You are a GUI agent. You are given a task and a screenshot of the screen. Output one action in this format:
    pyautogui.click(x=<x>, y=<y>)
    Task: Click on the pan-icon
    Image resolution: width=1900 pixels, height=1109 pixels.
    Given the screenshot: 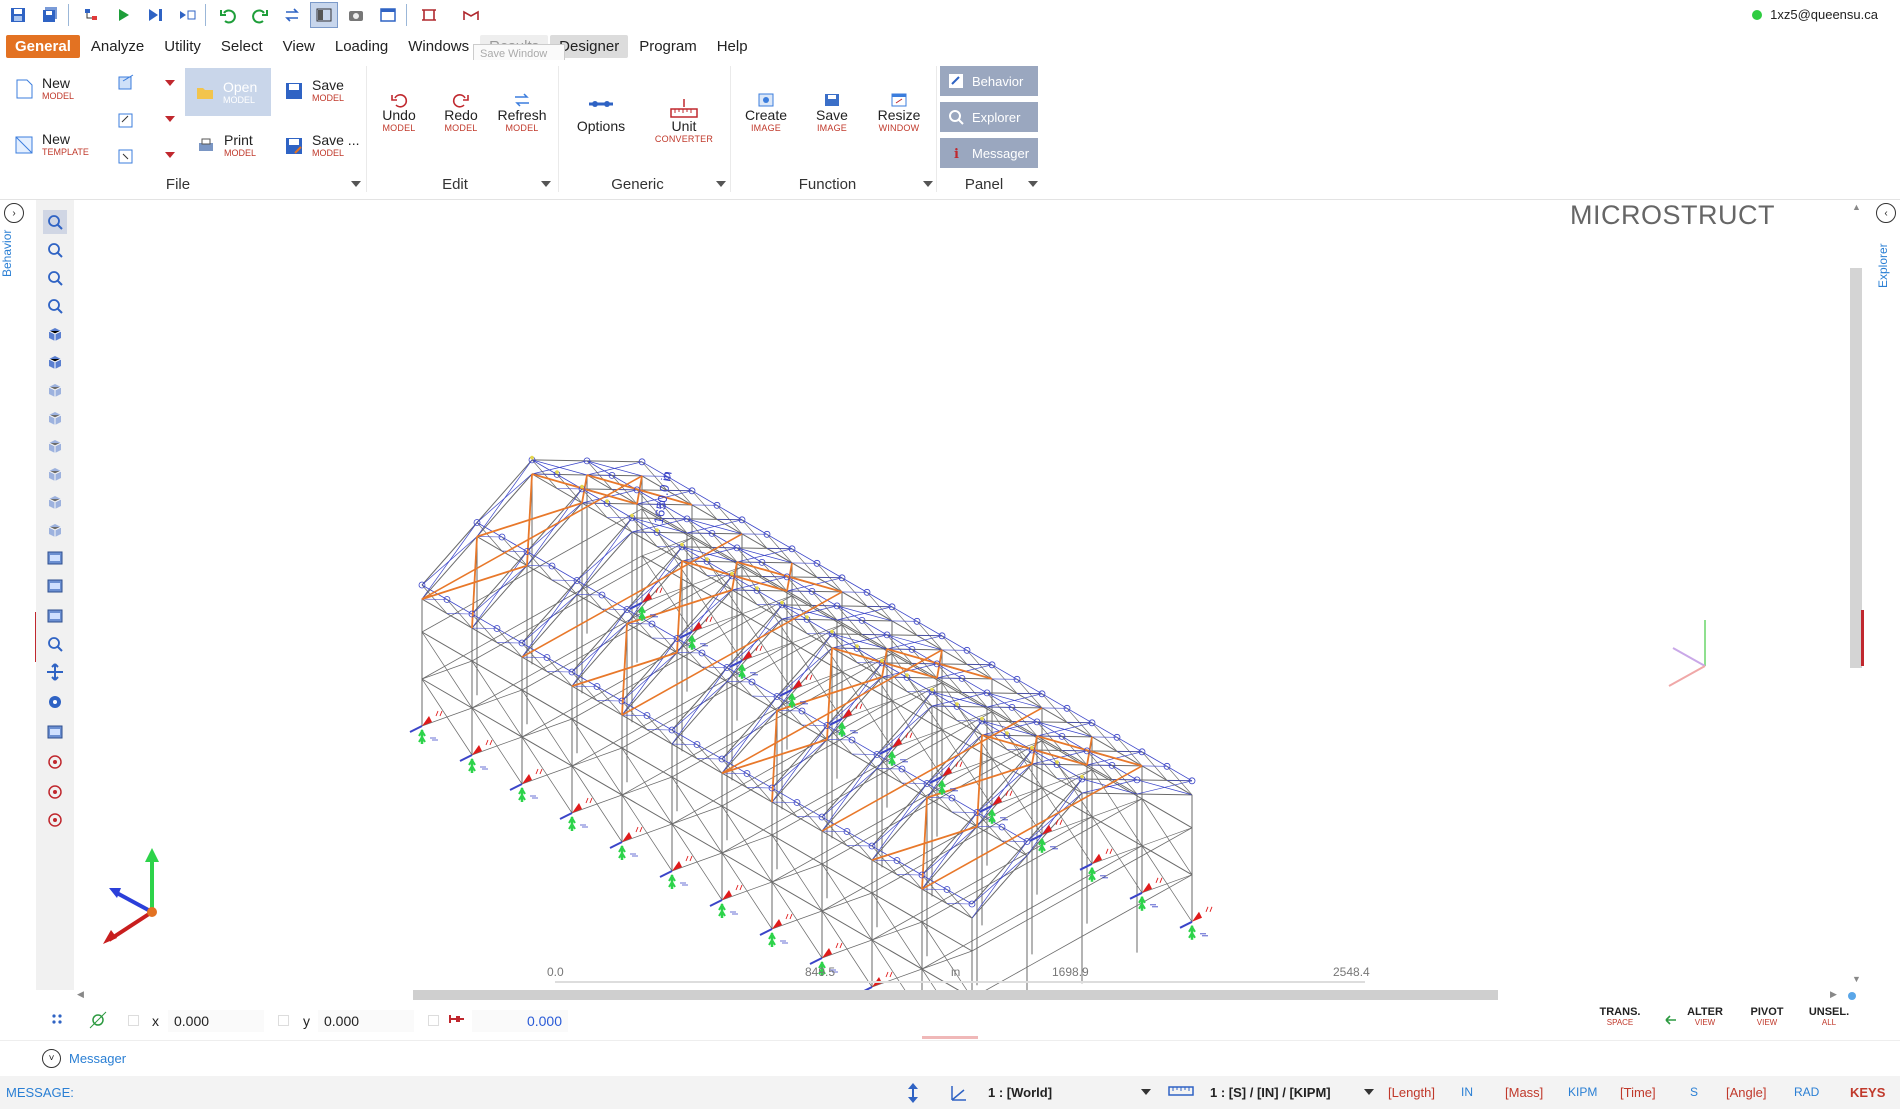 What is the action you would take?
    pyautogui.click(x=55, y=672)
    